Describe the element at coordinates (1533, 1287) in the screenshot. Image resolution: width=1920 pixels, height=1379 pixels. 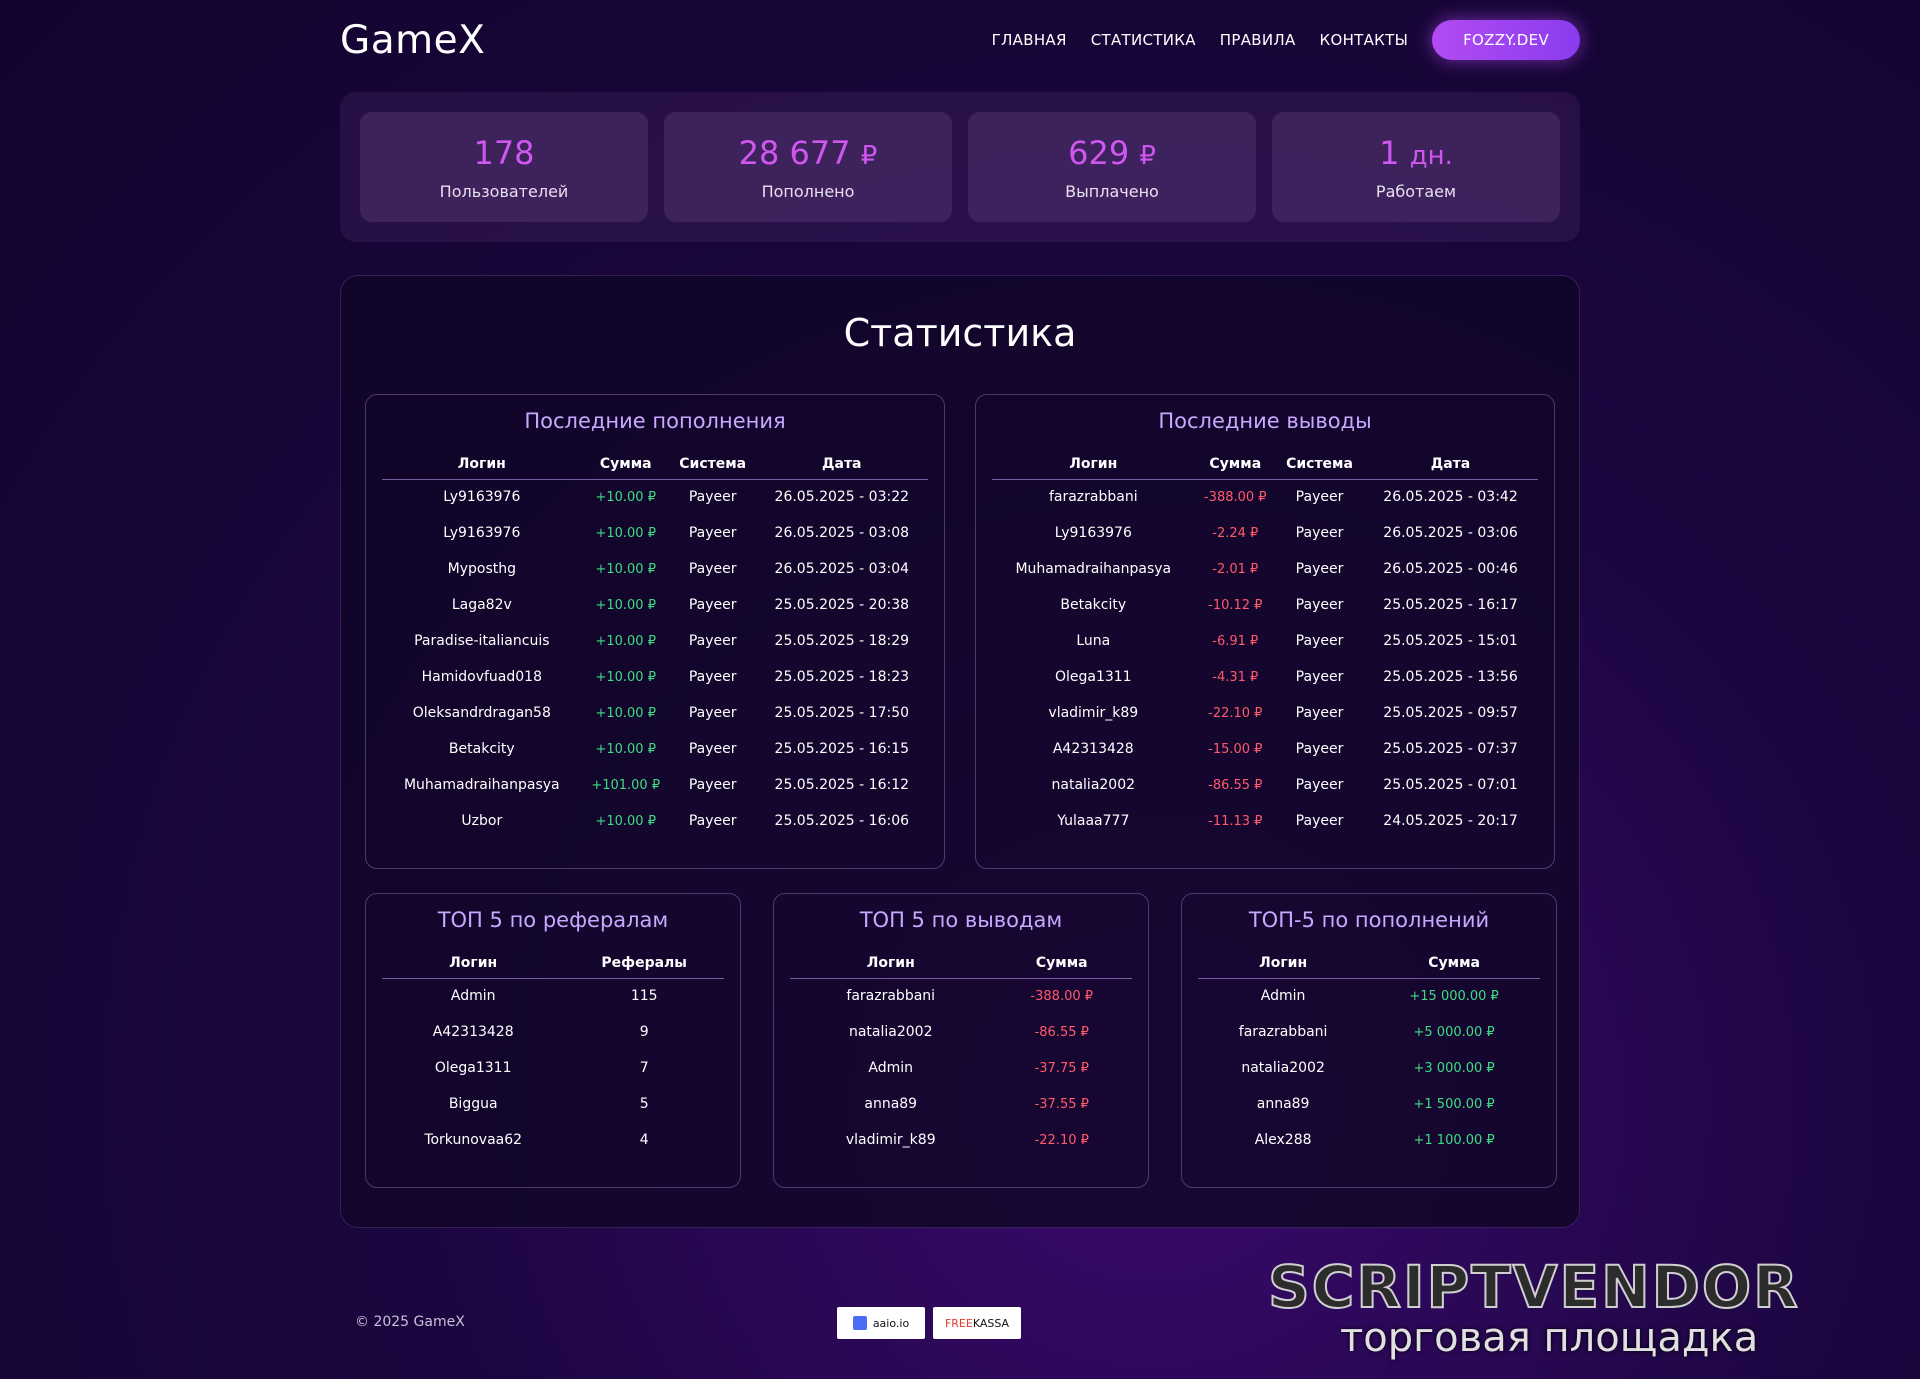
I see `watermark-logo: SCRIPTVENDOR` at that location.